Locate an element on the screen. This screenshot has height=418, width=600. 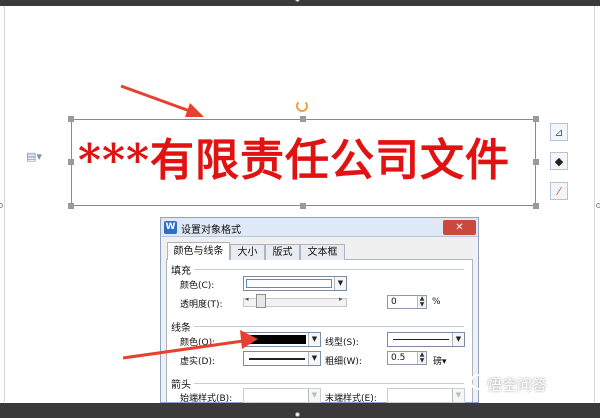
page-right-edge is located at coordinates (594, 204).